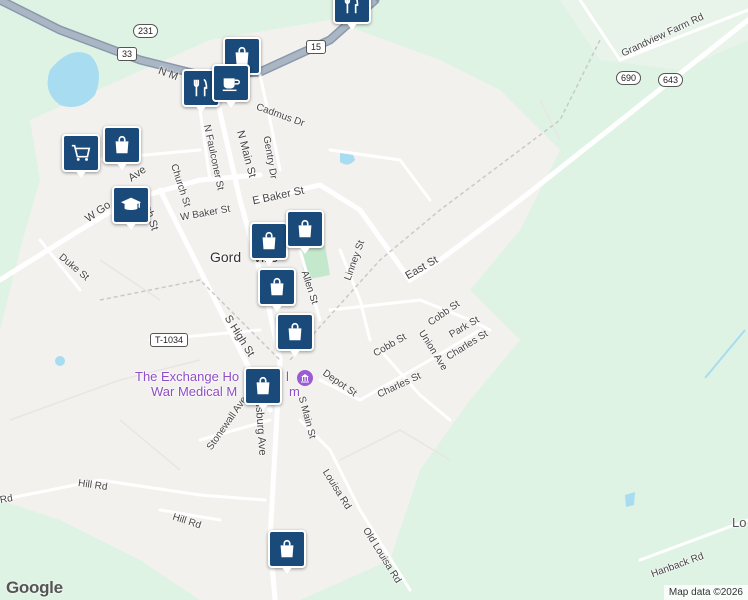  Describe the element at coordinates (294, 391) in the screenshot. I see `museum-label-line2-end: m` at that location.